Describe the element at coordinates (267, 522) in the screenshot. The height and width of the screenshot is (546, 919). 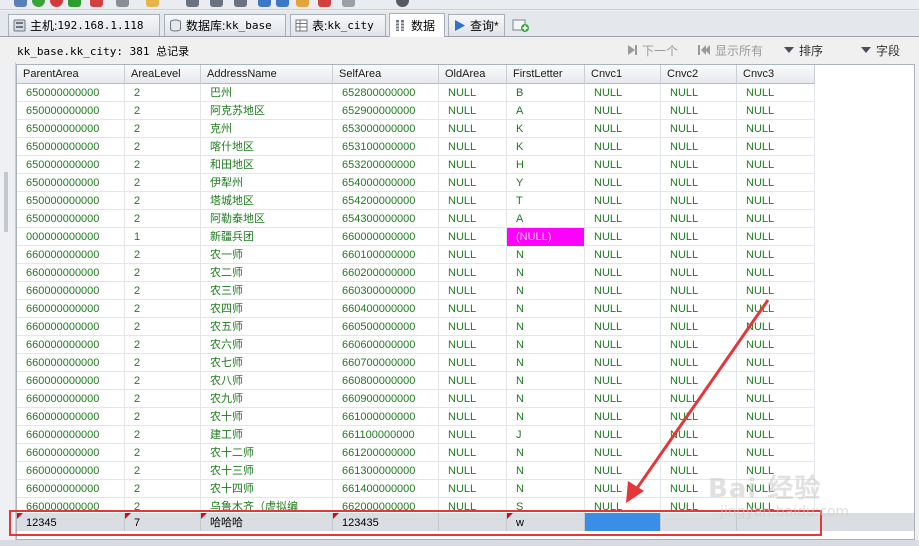
I see `new-cell-addressname: 哈哈哈` at that location.